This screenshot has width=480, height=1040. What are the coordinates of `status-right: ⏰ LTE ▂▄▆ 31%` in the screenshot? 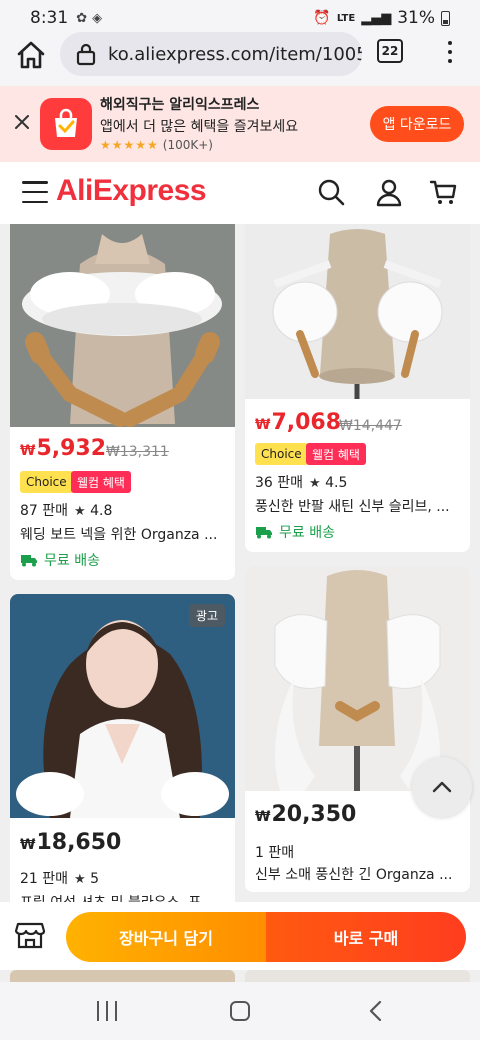 It's located at (381, 18).